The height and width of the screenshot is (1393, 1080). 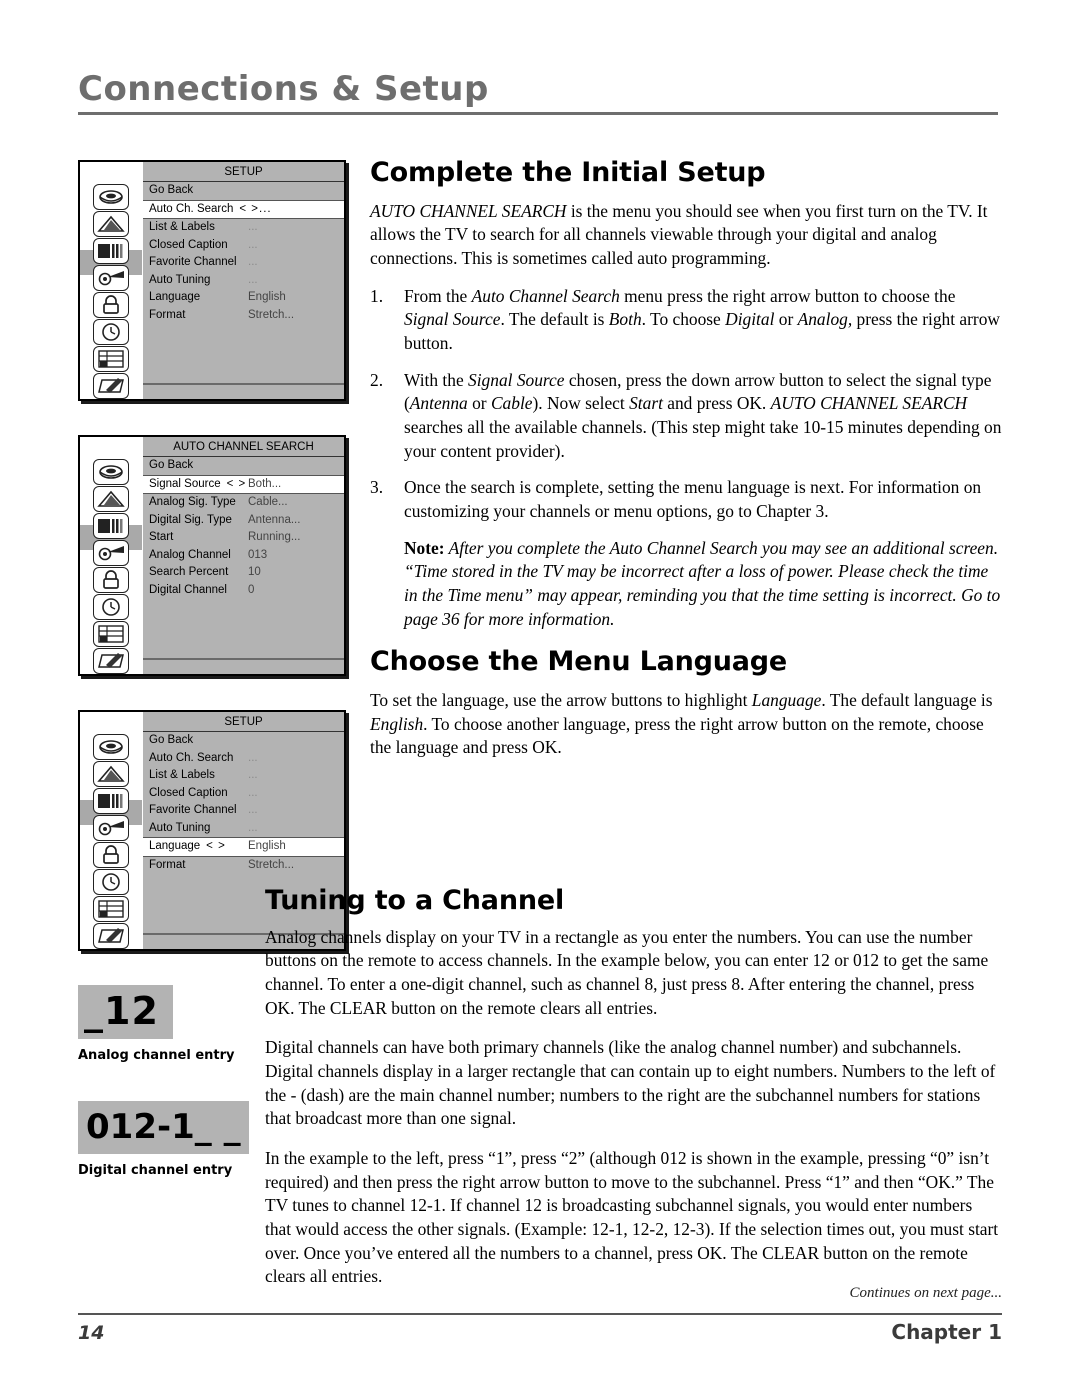 What do you see at coordinates (377, 295) in the screenshot?
I see `step-number: 1.` at bounding box center [377, 295].